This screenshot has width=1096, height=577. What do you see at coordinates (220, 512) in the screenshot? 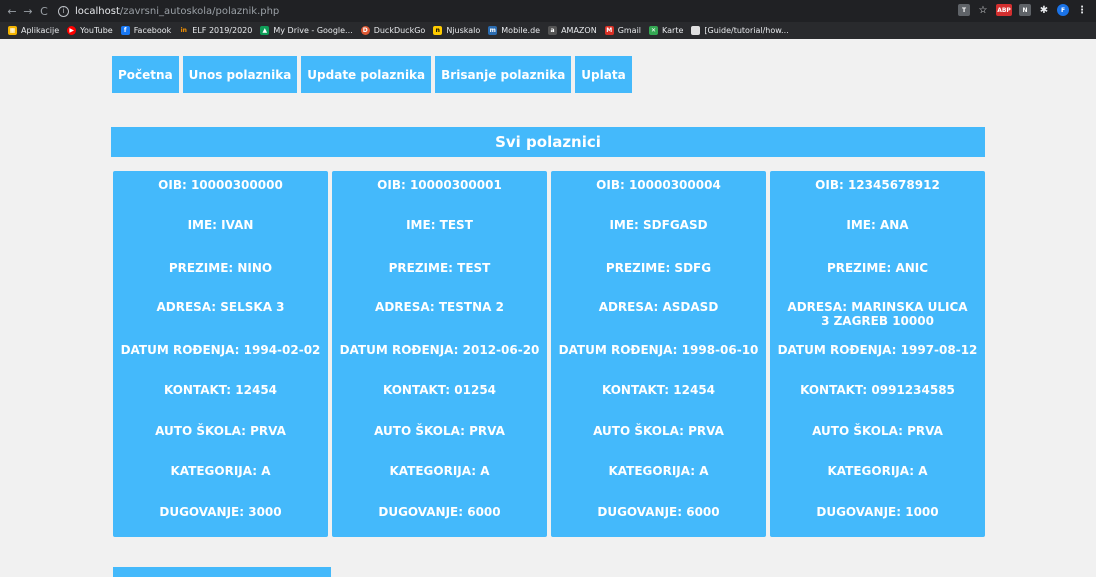
I see `student-dugovanje: DUGOVANJE: 3000` at bounding box center [220, 512].